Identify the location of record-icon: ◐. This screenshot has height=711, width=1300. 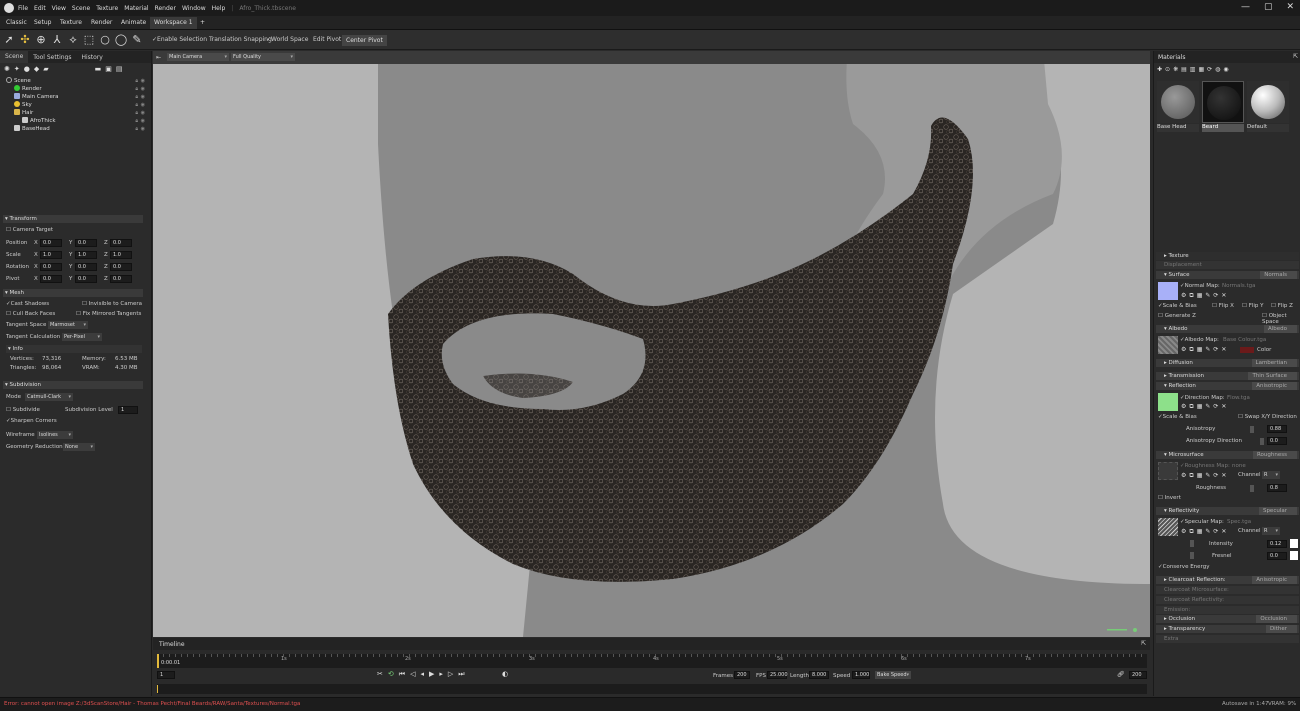
(505, 674).